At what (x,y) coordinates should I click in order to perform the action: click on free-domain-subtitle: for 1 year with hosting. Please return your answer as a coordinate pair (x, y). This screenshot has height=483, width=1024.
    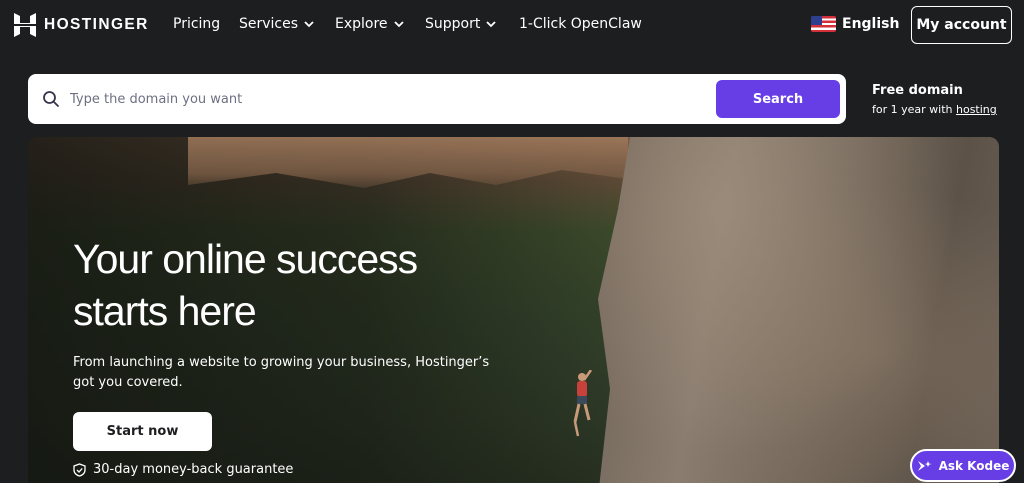
    Looking at the image, I should click on (942, 109).